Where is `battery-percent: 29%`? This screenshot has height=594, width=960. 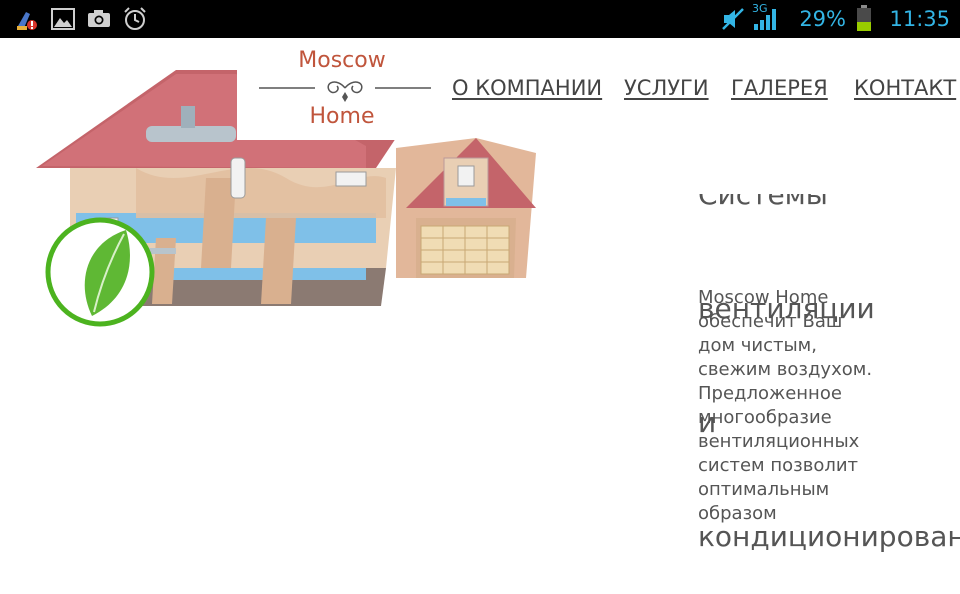
battery-percent: 29% is located at coordinates (822, 19).